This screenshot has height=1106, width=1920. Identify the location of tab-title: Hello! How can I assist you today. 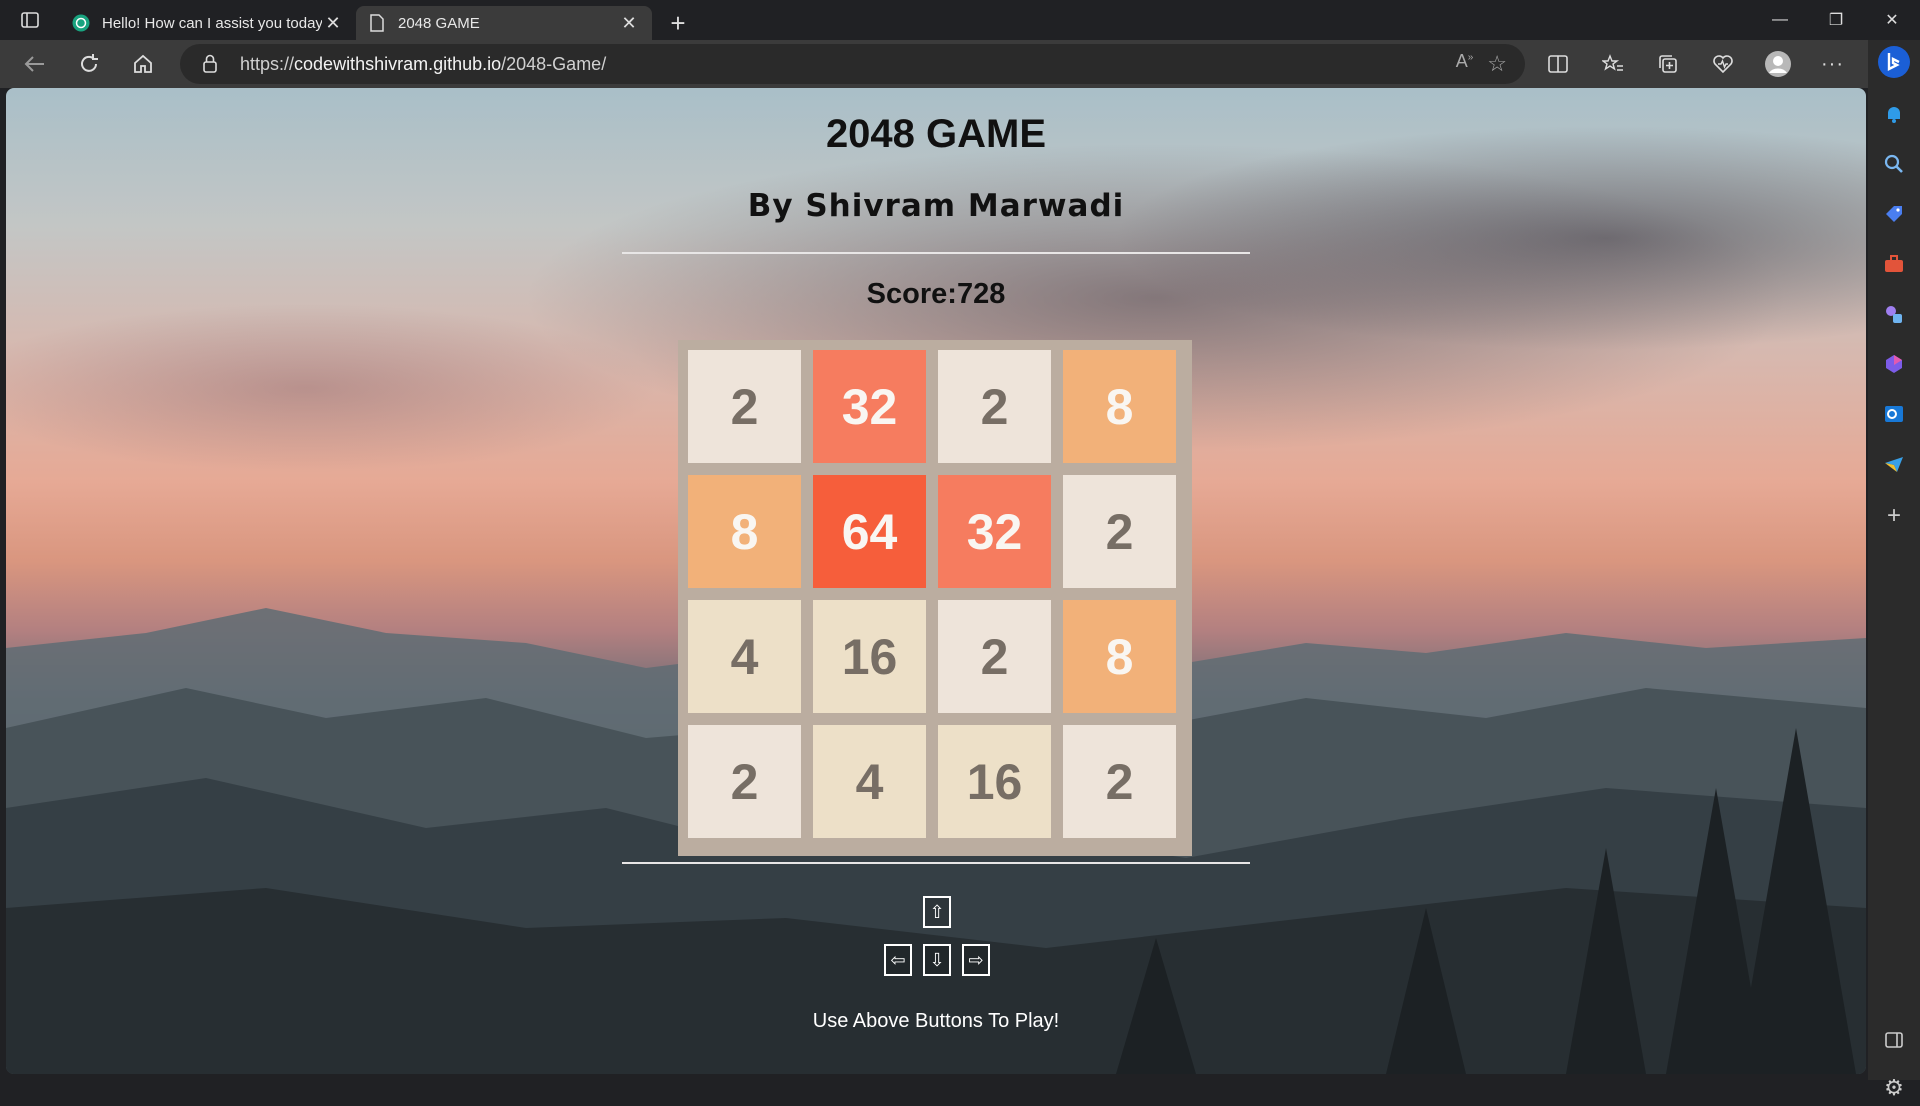
(212, 23).